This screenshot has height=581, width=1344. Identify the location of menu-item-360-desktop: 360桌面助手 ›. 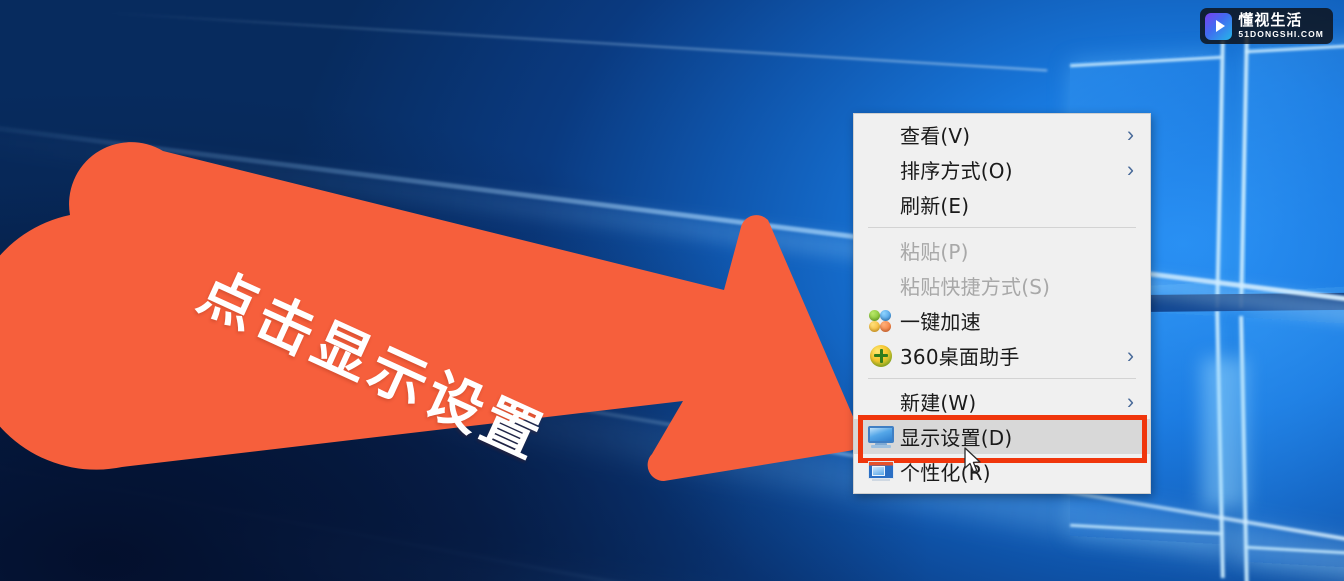
(1002, 355).